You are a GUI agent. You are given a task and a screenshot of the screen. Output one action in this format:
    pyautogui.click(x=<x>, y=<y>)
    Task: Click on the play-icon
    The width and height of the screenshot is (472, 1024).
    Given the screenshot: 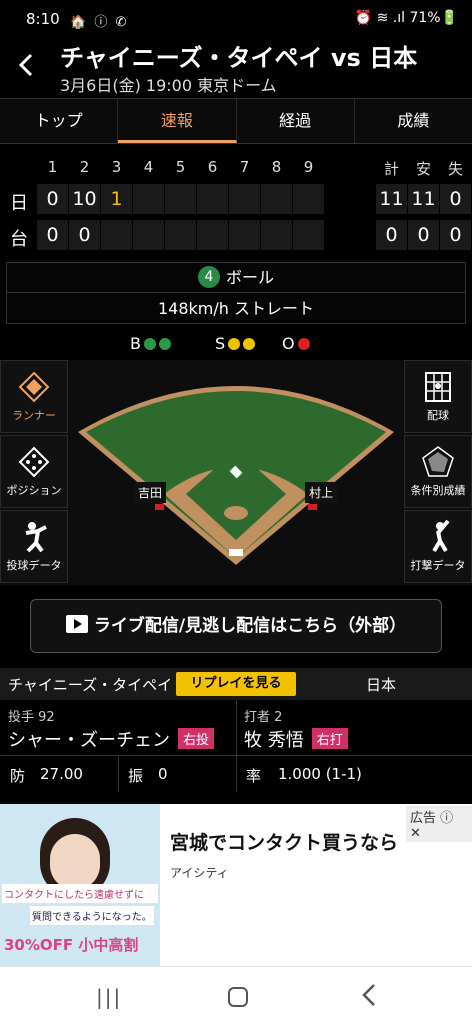 What is the action you would take?
    pyautogui.click(x=76, y=624)
    